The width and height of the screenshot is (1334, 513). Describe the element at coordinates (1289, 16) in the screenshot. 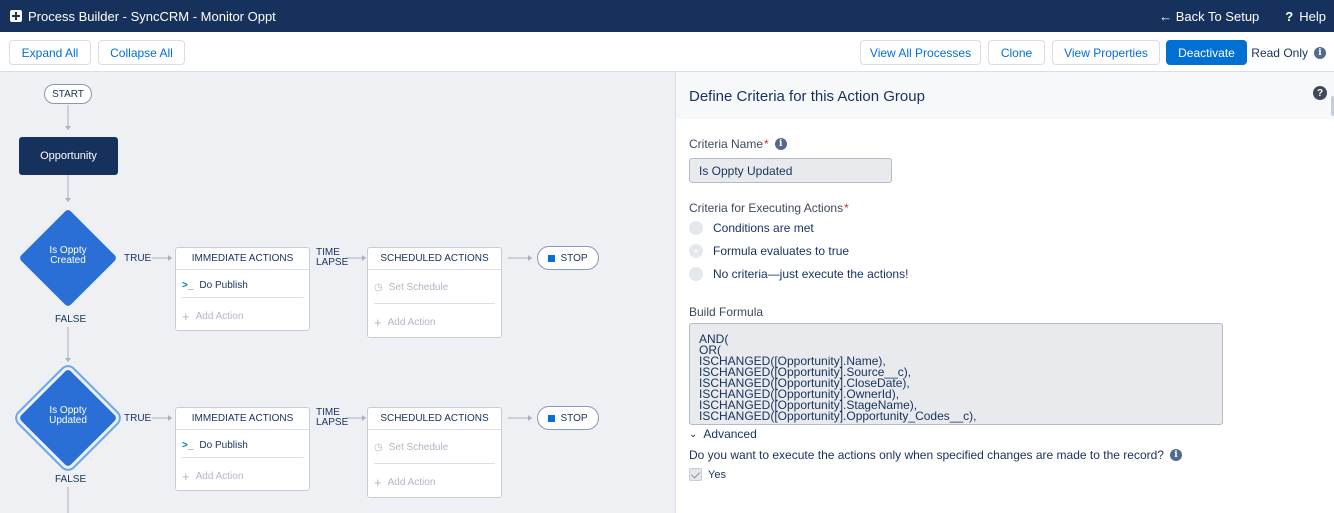

I see `question-mark-icon: ?` at that location.